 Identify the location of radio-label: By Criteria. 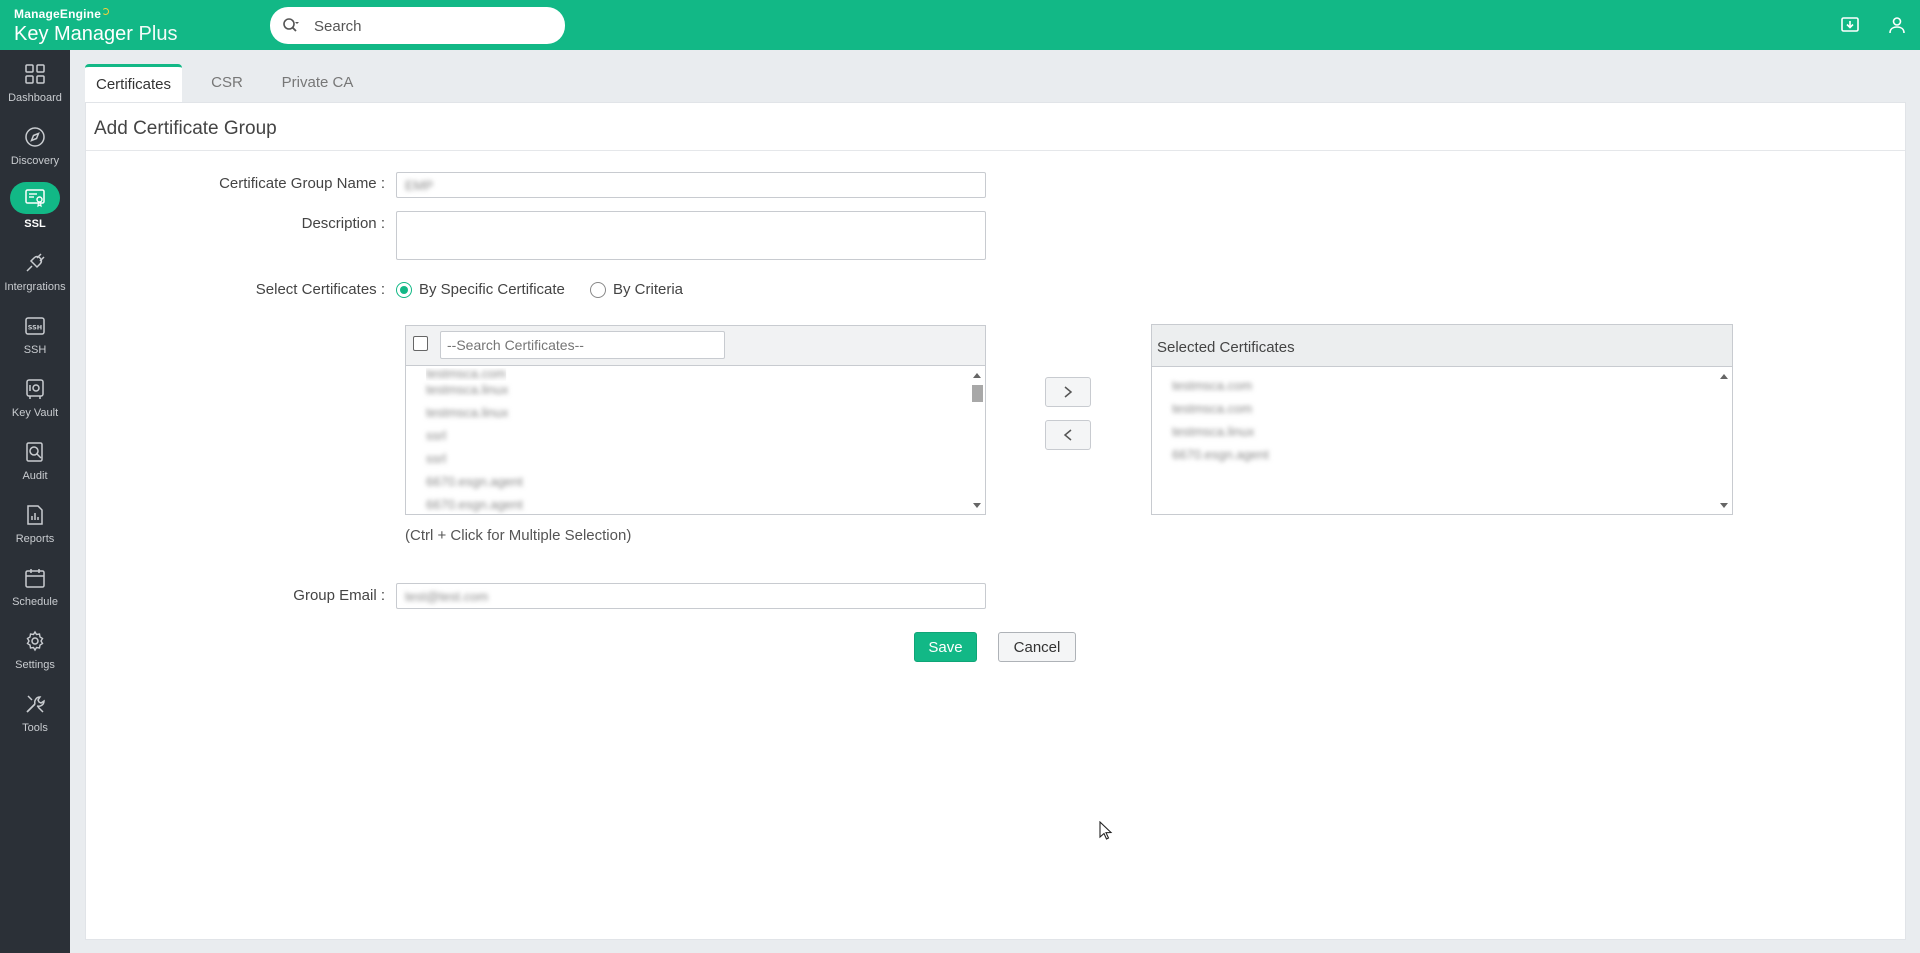
(648, 289).